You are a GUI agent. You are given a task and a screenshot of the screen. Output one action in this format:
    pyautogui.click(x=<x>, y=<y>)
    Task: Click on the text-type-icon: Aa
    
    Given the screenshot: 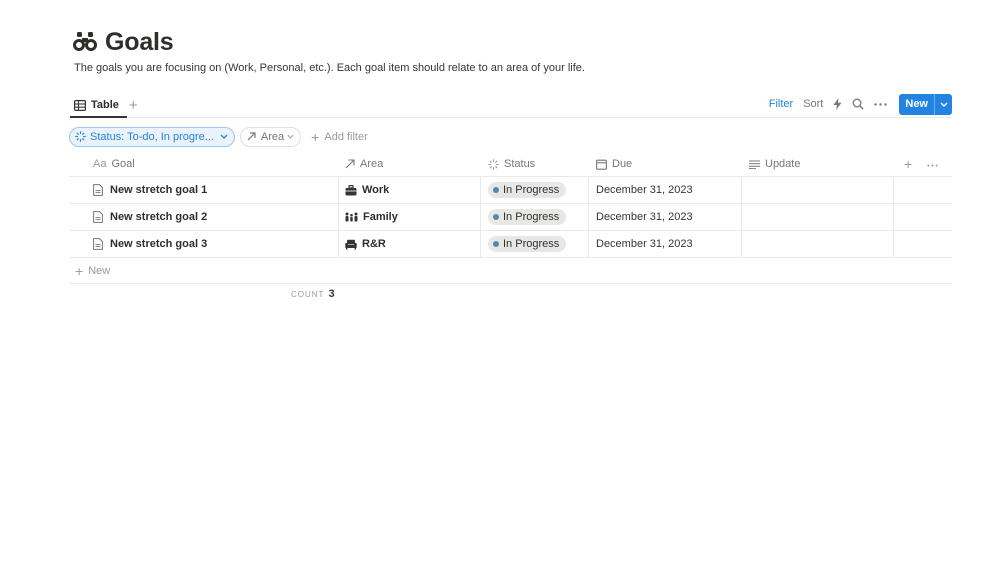 What is the action you would take?
    pyautogui.click(x=100, y=164)
    